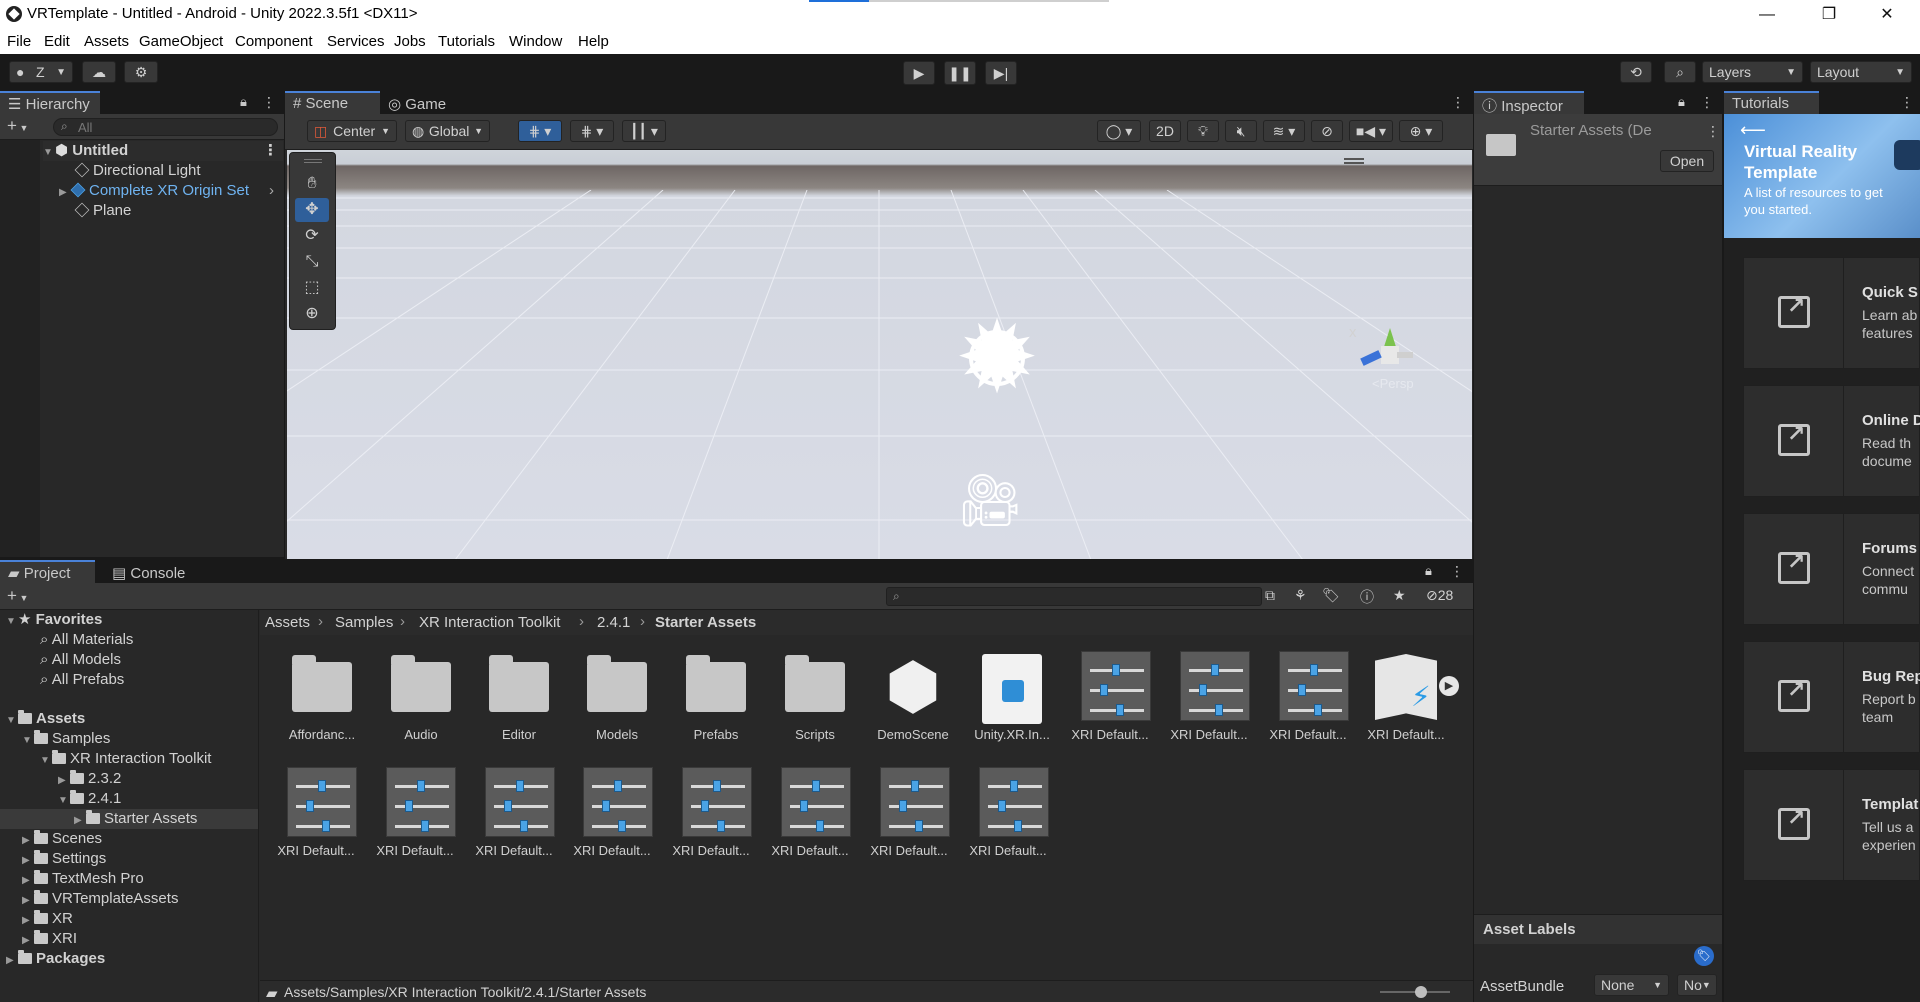 This screenshot has height=1002, width=1920. What do you see at coordinates (960, 73) in the screenshot?
I see `pause-button: ❚❚` at bounding box center [960, 73].